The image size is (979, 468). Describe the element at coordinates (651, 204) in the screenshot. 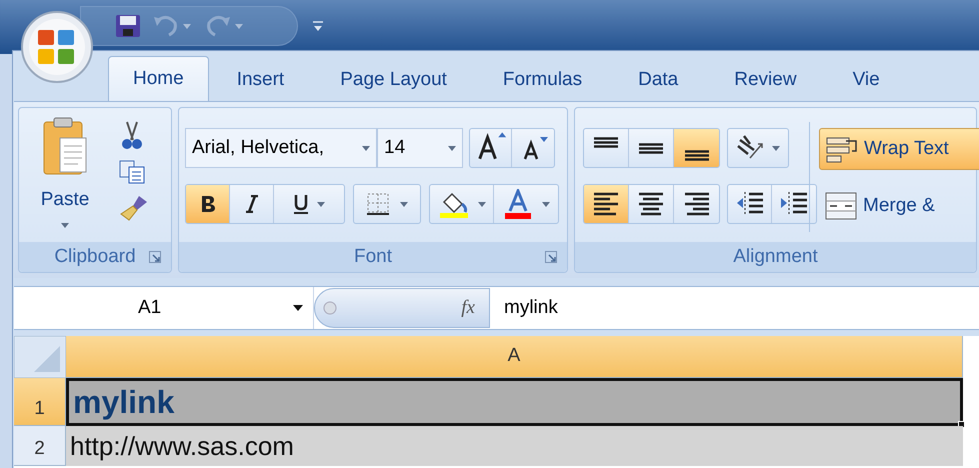

I see `align-center-icon` at that location.